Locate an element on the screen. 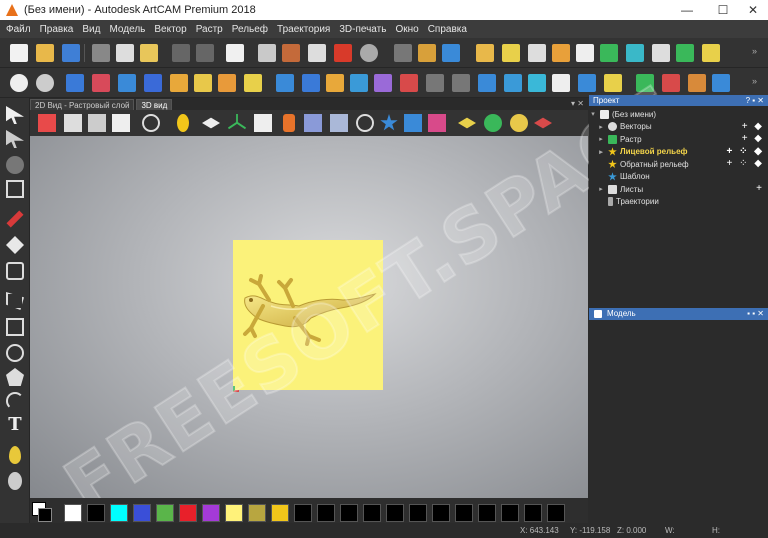  tree-item-actions: + is located at coordinates (760, 188).